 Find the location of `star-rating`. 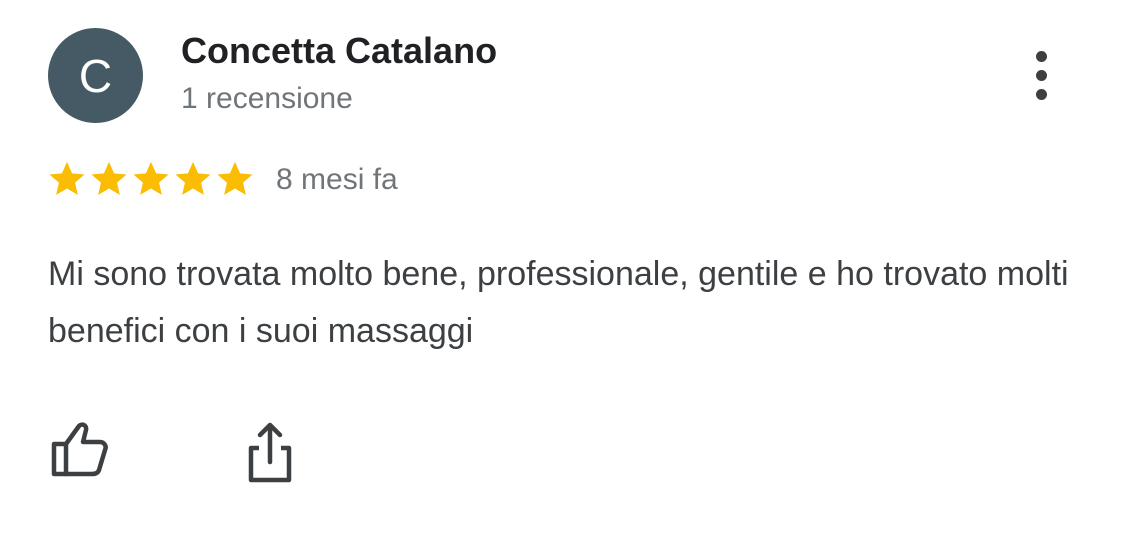

star-rating is located at coordinates (151, 179).